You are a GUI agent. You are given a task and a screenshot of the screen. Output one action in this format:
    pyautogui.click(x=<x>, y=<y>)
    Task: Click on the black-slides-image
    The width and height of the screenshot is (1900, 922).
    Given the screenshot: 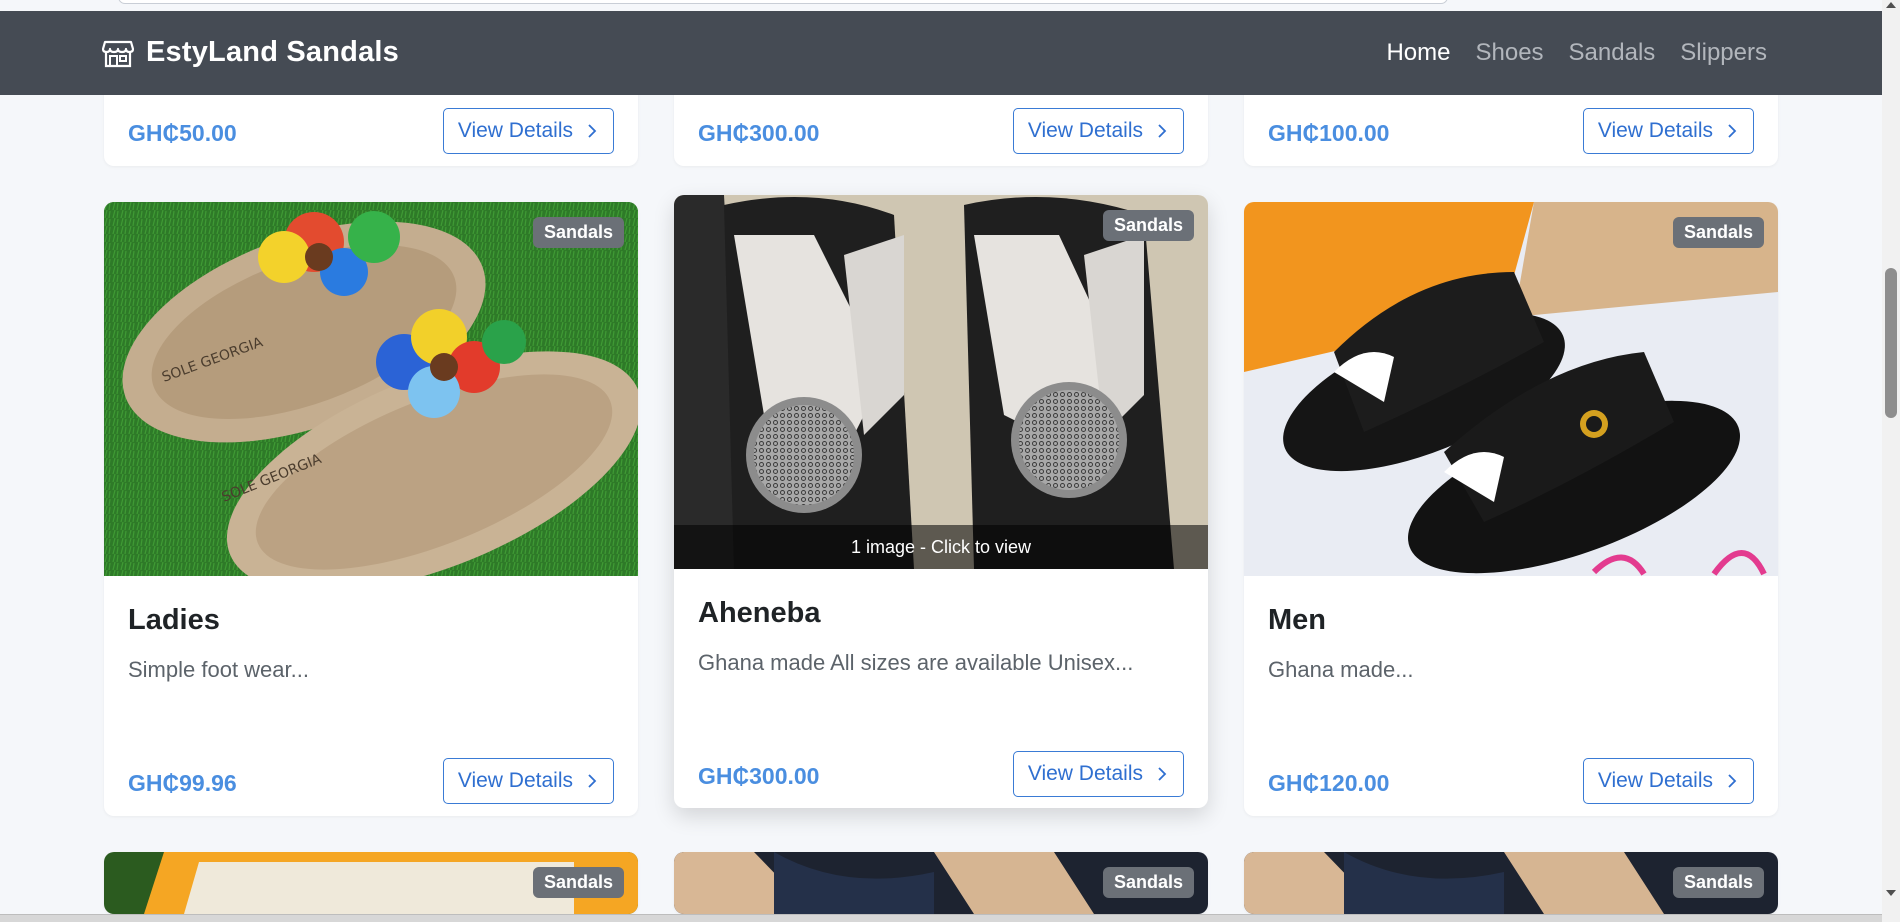 What is the action you would take?
    pyautogui.click(x=1511, y=389)
    